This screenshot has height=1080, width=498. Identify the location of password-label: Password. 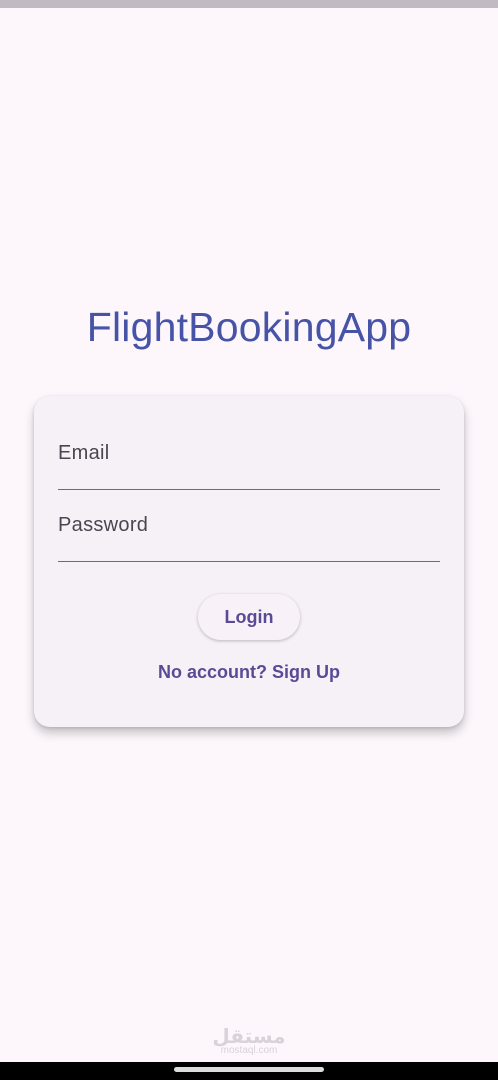
(103, 525).